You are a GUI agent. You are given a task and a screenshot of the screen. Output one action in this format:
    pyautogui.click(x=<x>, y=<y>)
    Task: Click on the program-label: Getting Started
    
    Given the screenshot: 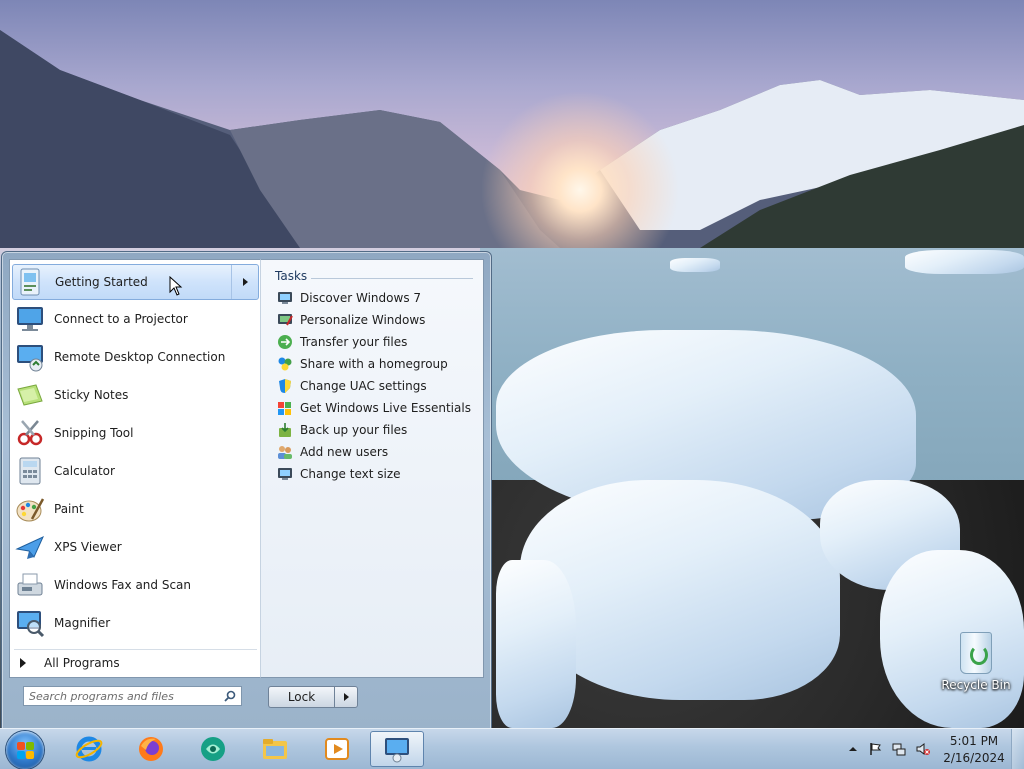 What is the action you would take?
    pyautogui.click(x=101, y=282)
    